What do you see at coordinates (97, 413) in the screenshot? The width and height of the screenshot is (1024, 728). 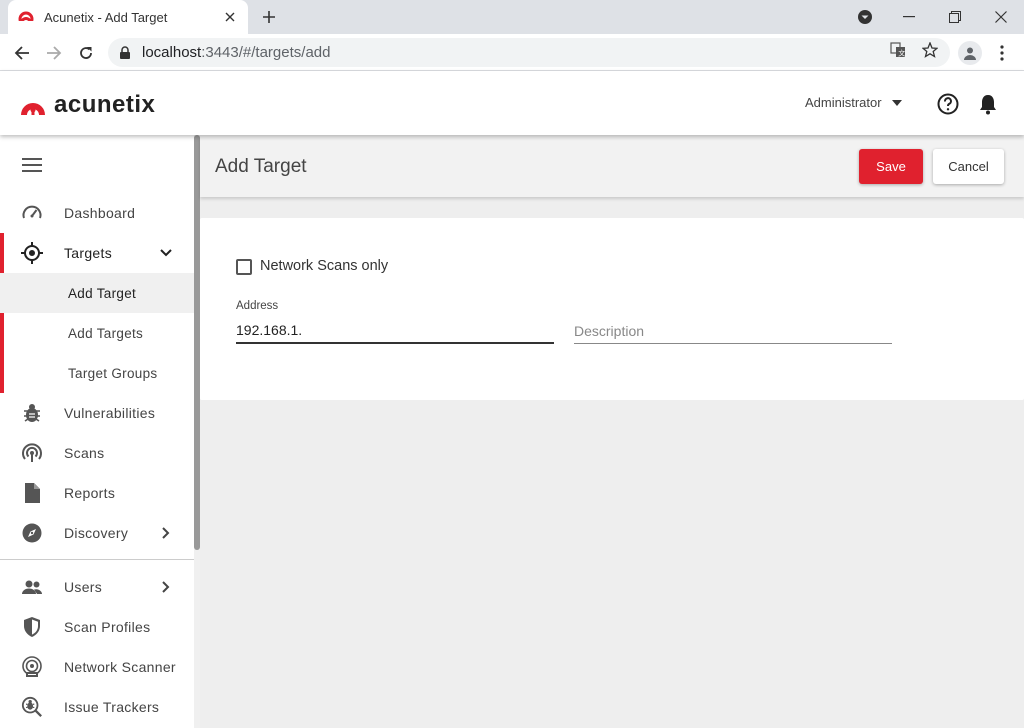 I see `sidebar-item-vulnerabilities: Vulnerabilities` at bounding box center [97, 413].